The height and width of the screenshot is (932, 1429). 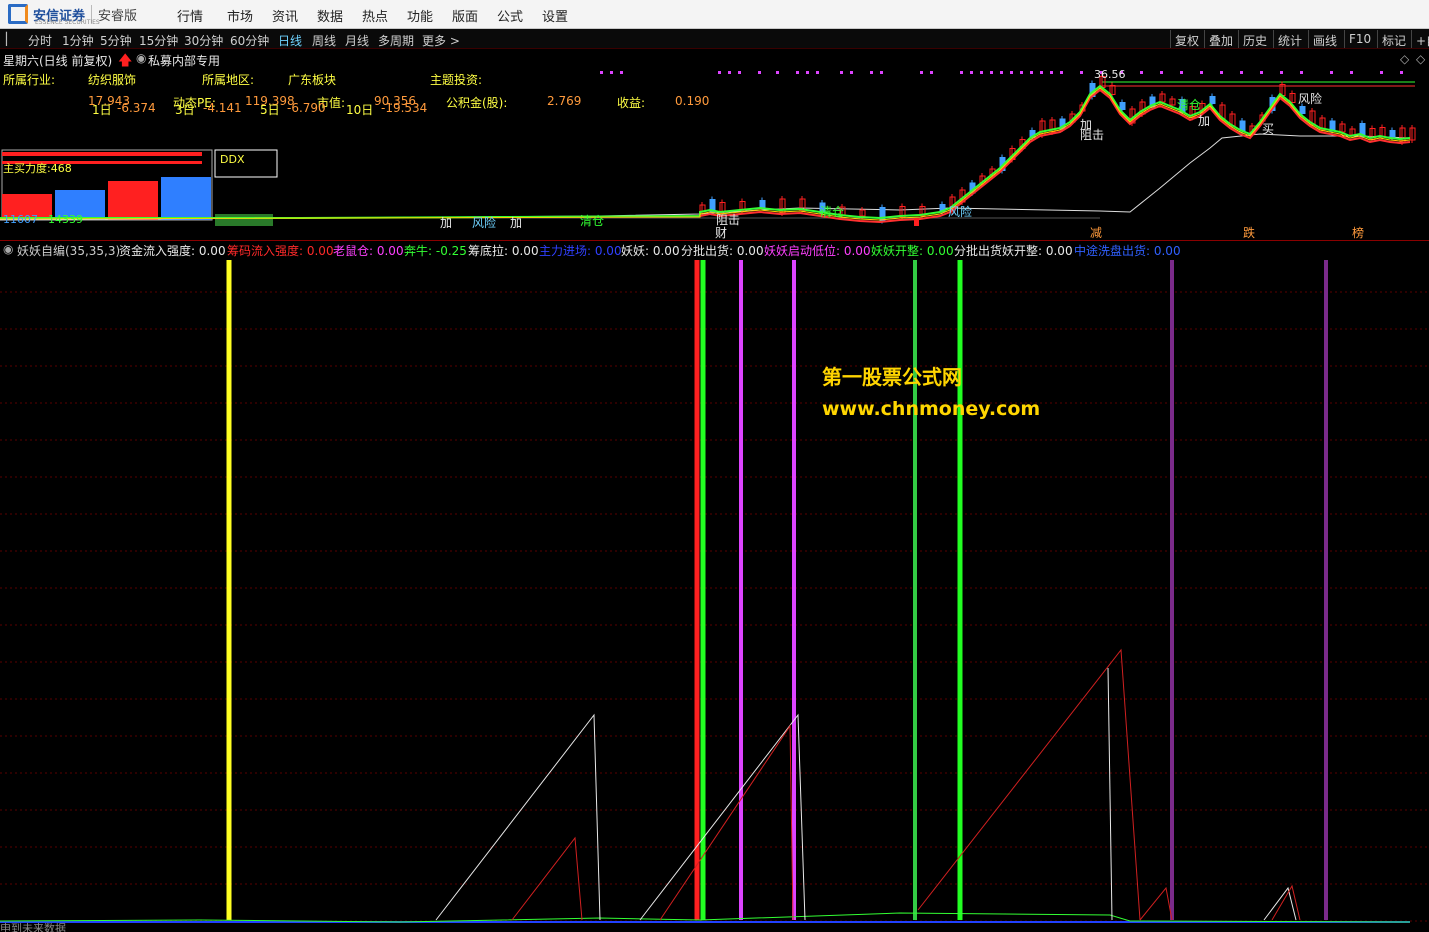 I want to click on indicator-name: 妖妖自编(35,35,3), so click(x=68, y=250).